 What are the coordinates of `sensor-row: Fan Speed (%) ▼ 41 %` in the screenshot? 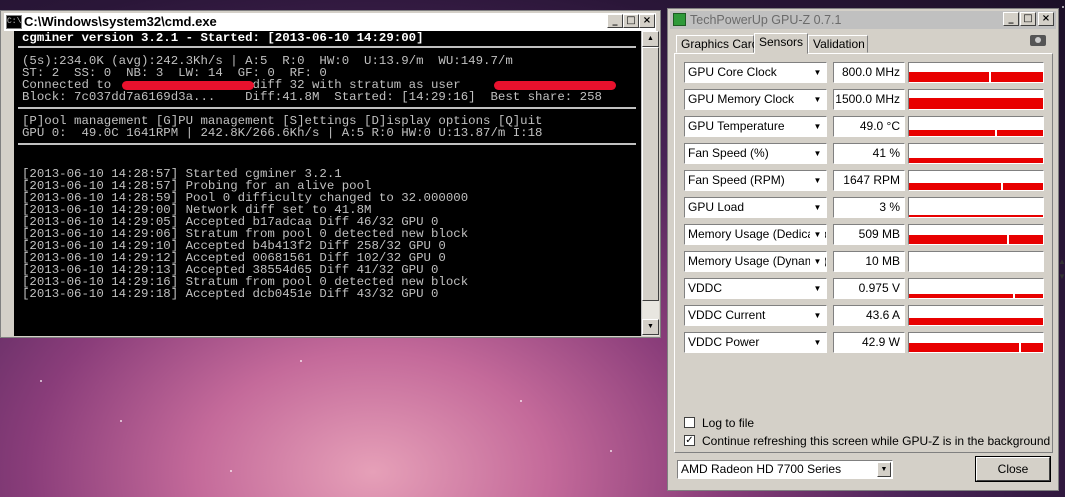 It's located at (864, 153).